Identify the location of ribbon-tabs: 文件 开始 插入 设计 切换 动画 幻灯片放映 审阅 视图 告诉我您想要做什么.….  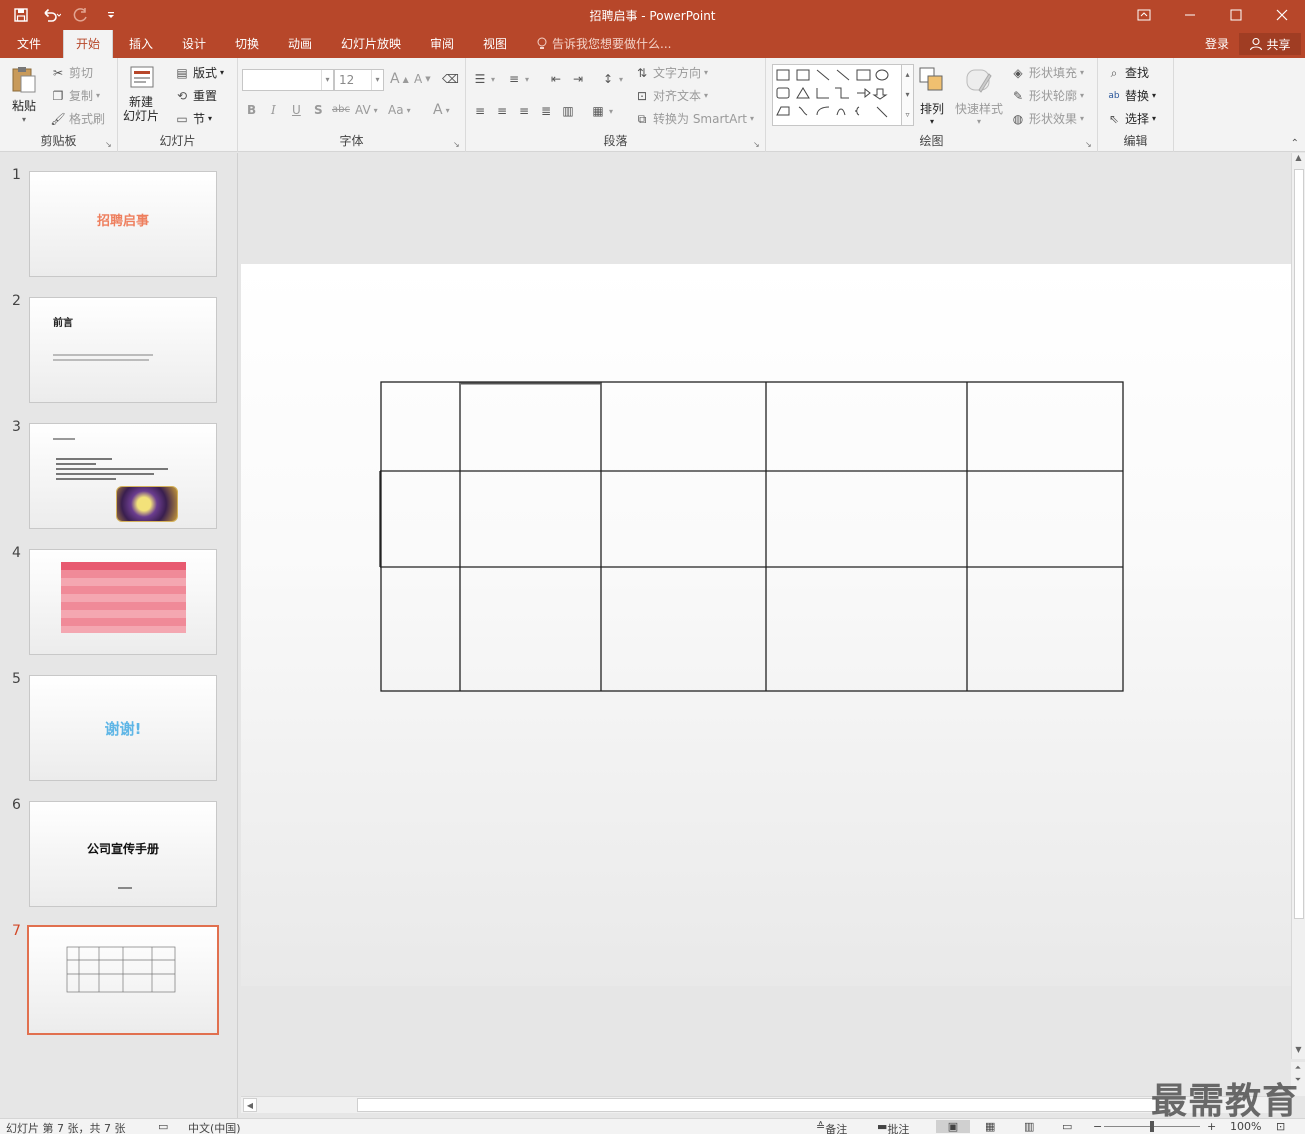
(652, 44).